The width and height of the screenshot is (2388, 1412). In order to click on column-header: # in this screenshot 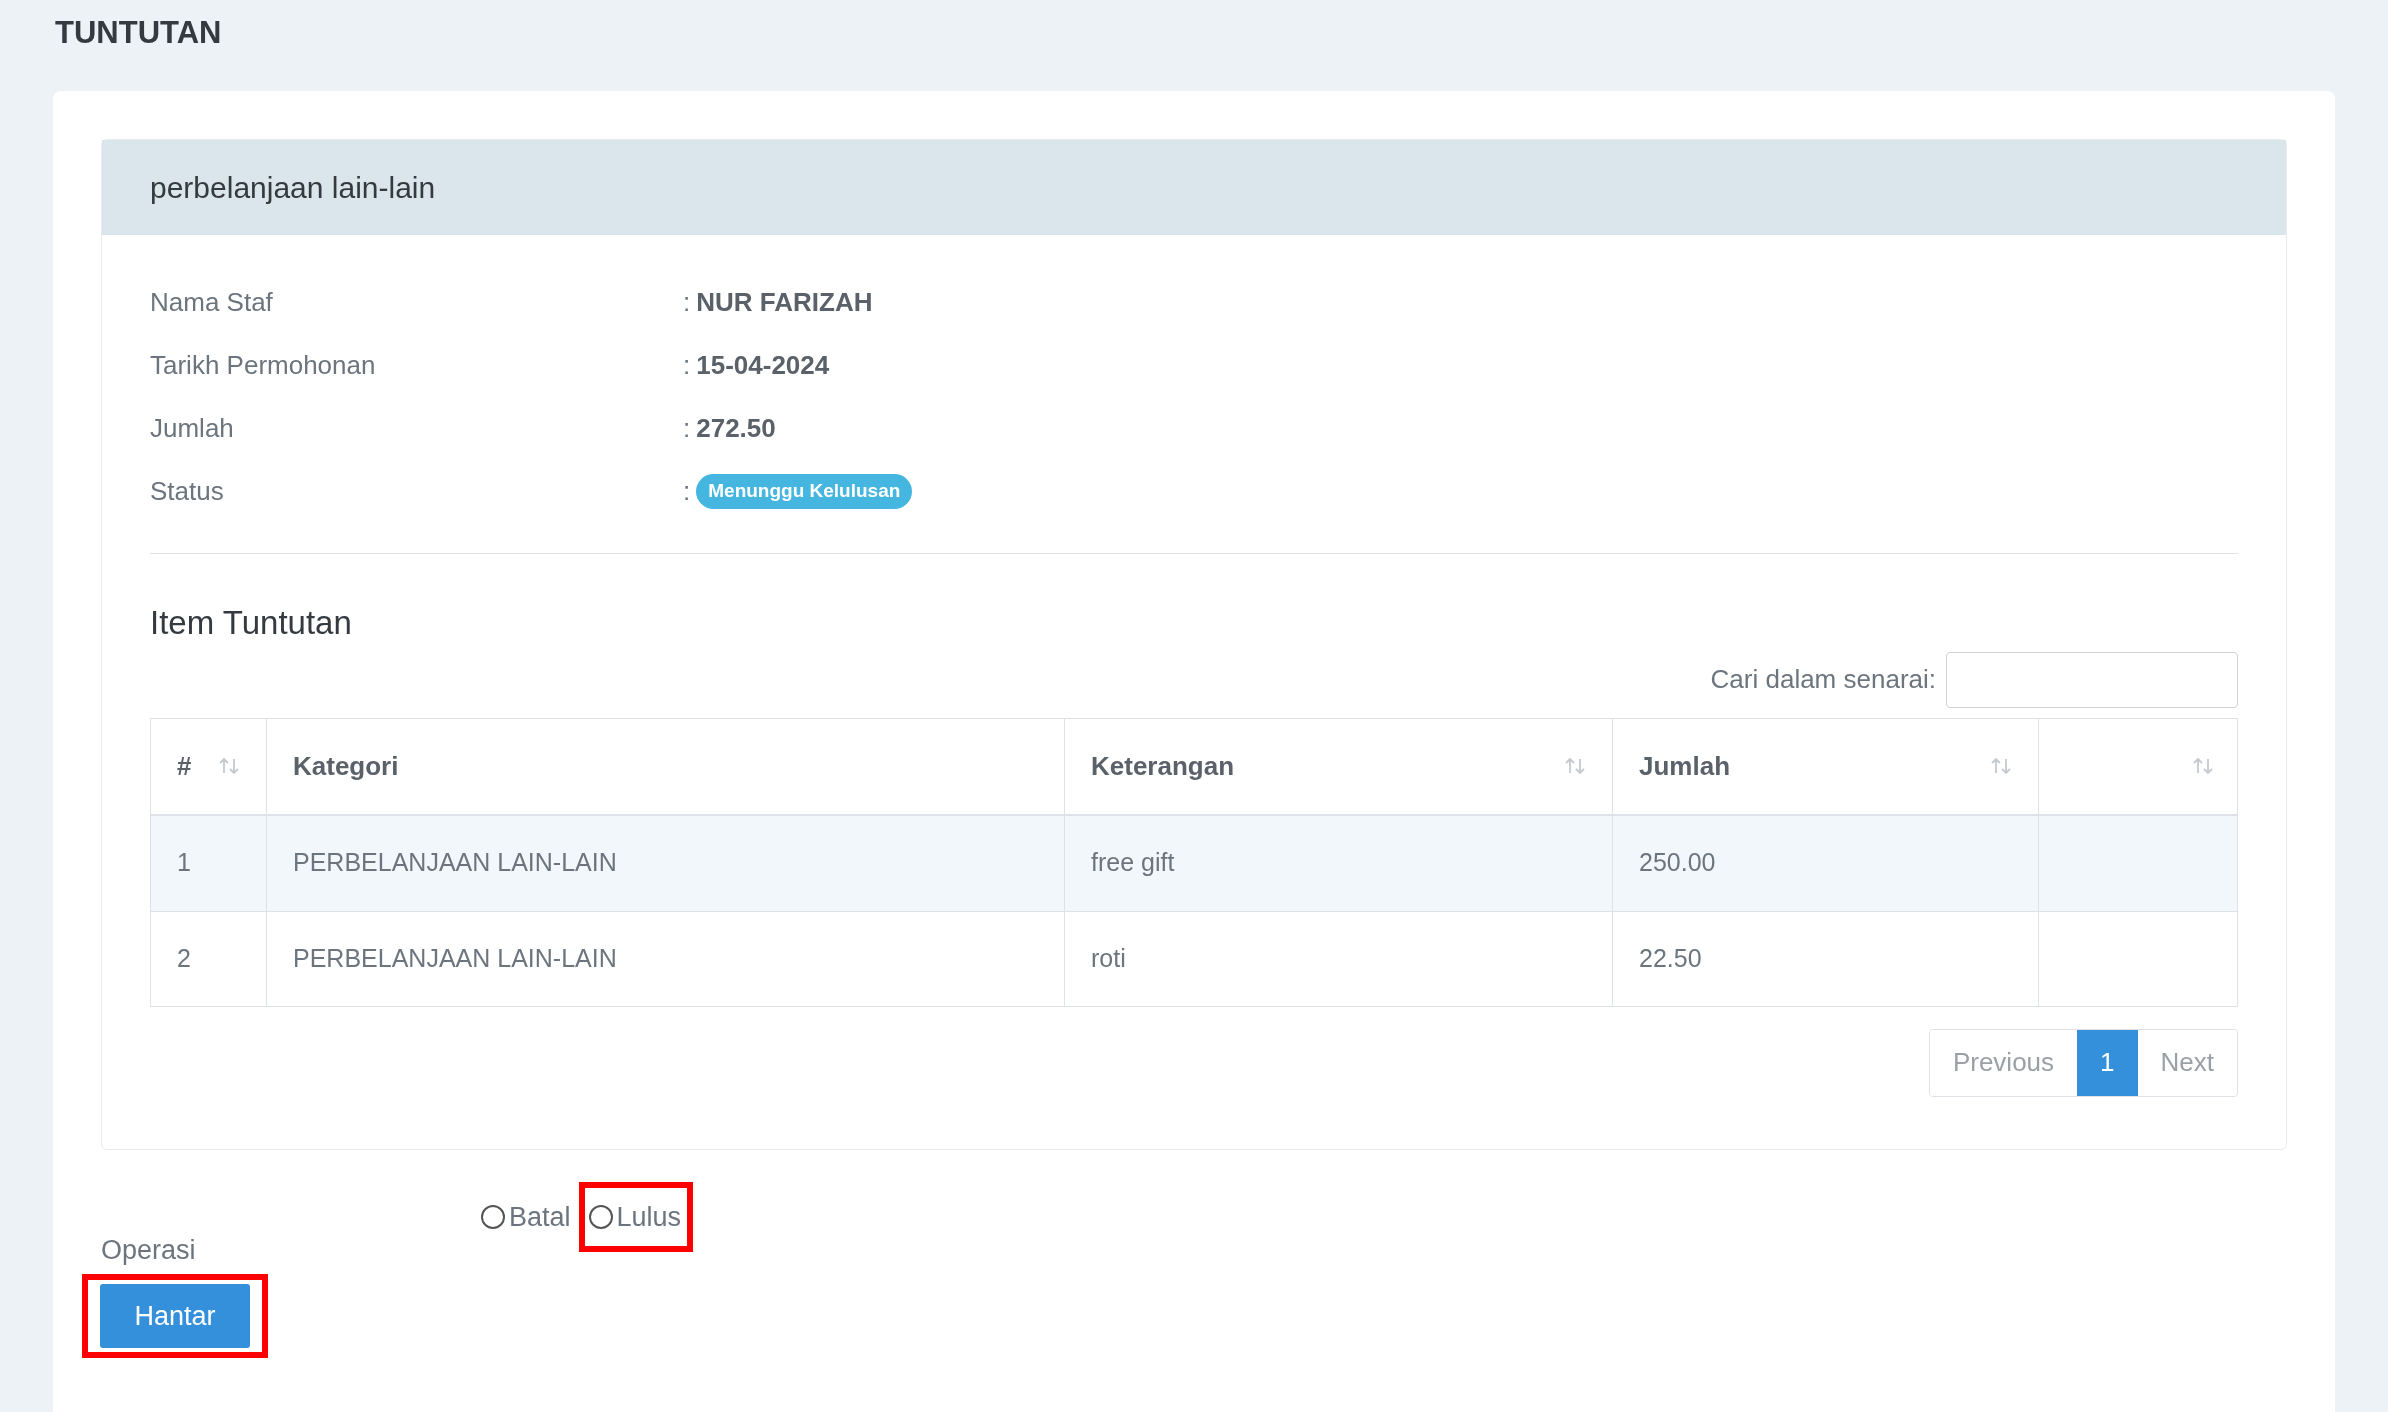, I will do `click(208, 766)`.